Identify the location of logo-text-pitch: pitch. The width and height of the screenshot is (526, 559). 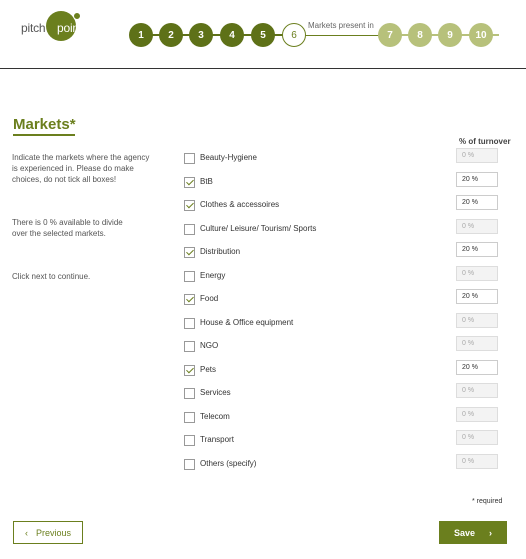
(33, 28).